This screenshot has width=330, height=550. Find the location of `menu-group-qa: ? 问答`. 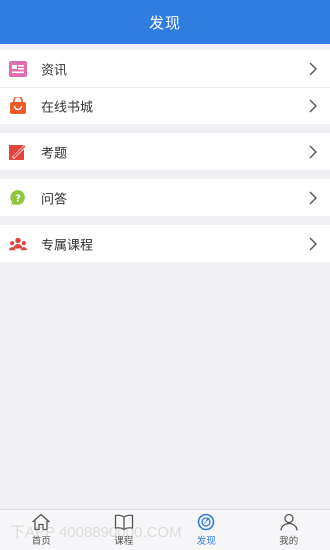

menu-group-qa: ? 问答 is located at coordinates (165, 197).